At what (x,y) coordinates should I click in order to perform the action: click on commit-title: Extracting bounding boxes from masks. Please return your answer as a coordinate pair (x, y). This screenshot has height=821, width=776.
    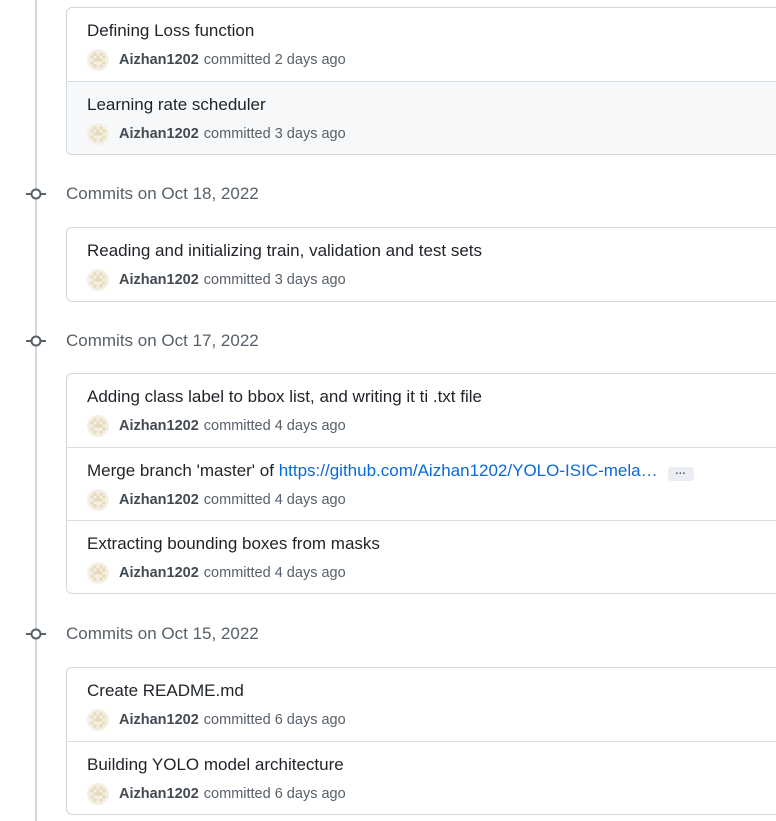
    Looking at the image, I should click on (233, 544).